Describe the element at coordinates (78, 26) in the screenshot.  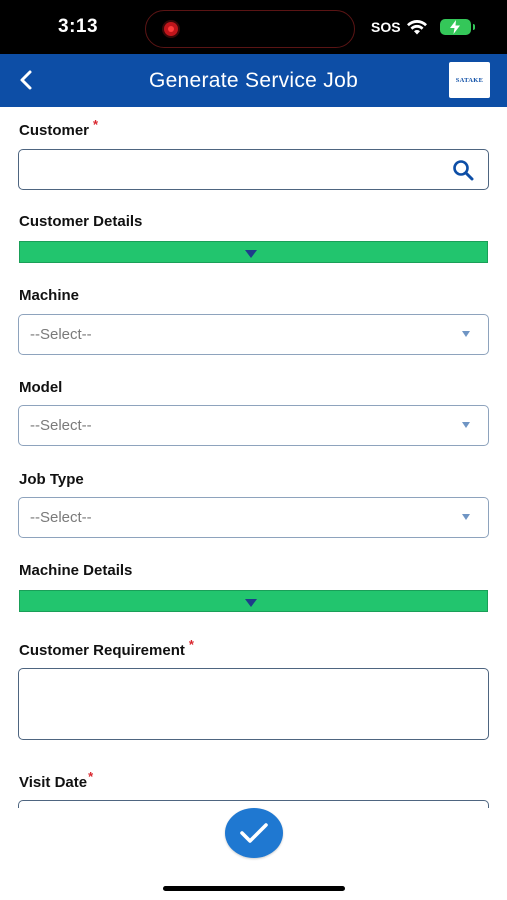
I see `status-time: 3:13` at that location.